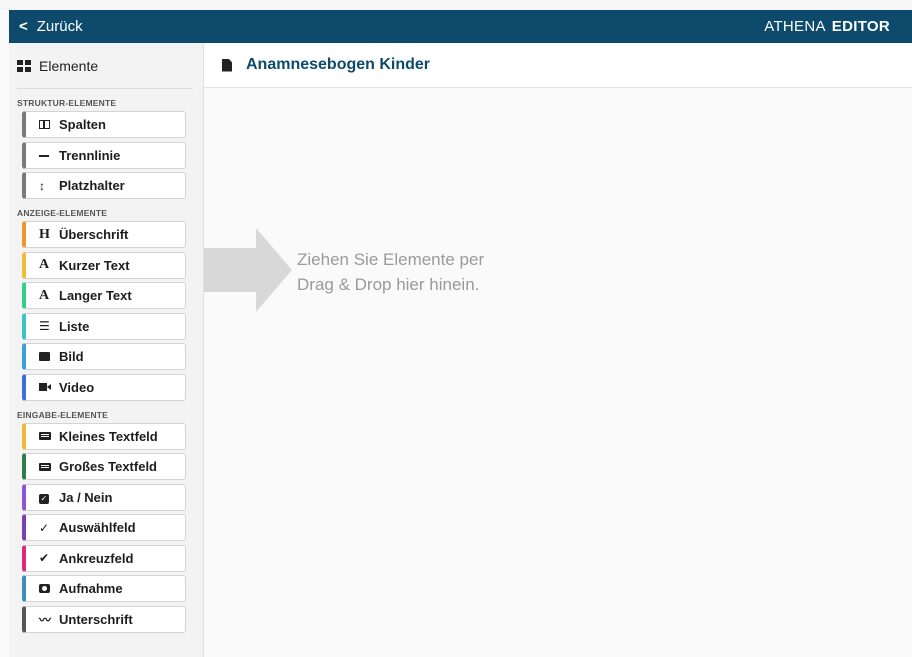 The width and height of the screenshot is (912, 657). Describe the element at coordinates (388, 284) in the screenshot. I see `drop-hint-line2: Drag & Drop hier hinein.` at that location.